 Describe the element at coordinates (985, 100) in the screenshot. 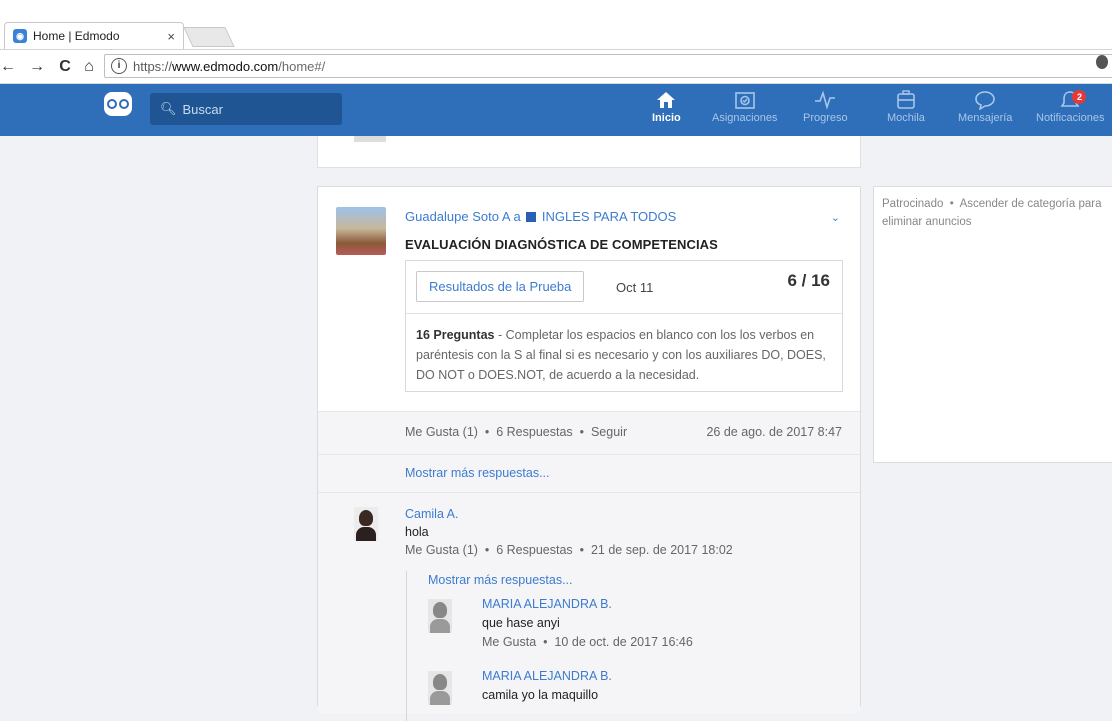

I see `message-icon` at that location.